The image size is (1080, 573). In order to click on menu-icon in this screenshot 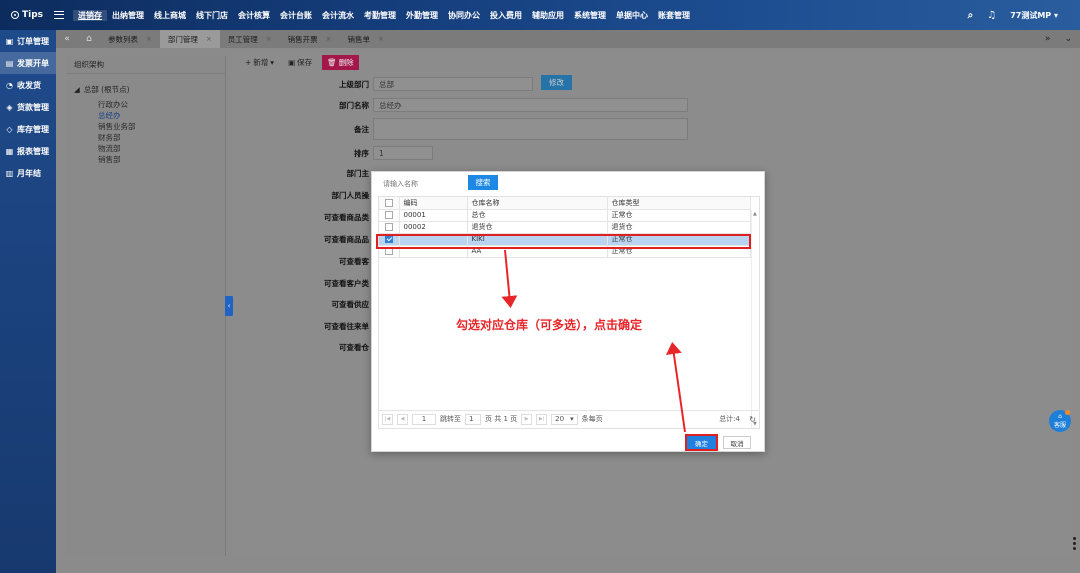, I will do `click(59, 15)`.